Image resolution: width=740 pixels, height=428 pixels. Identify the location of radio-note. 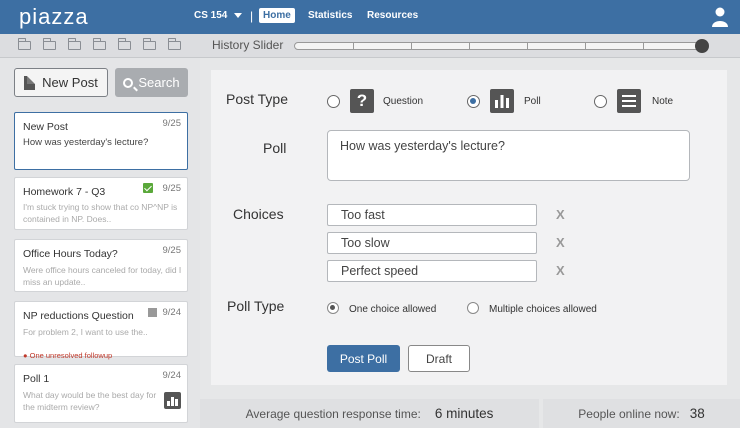
(600, 101).